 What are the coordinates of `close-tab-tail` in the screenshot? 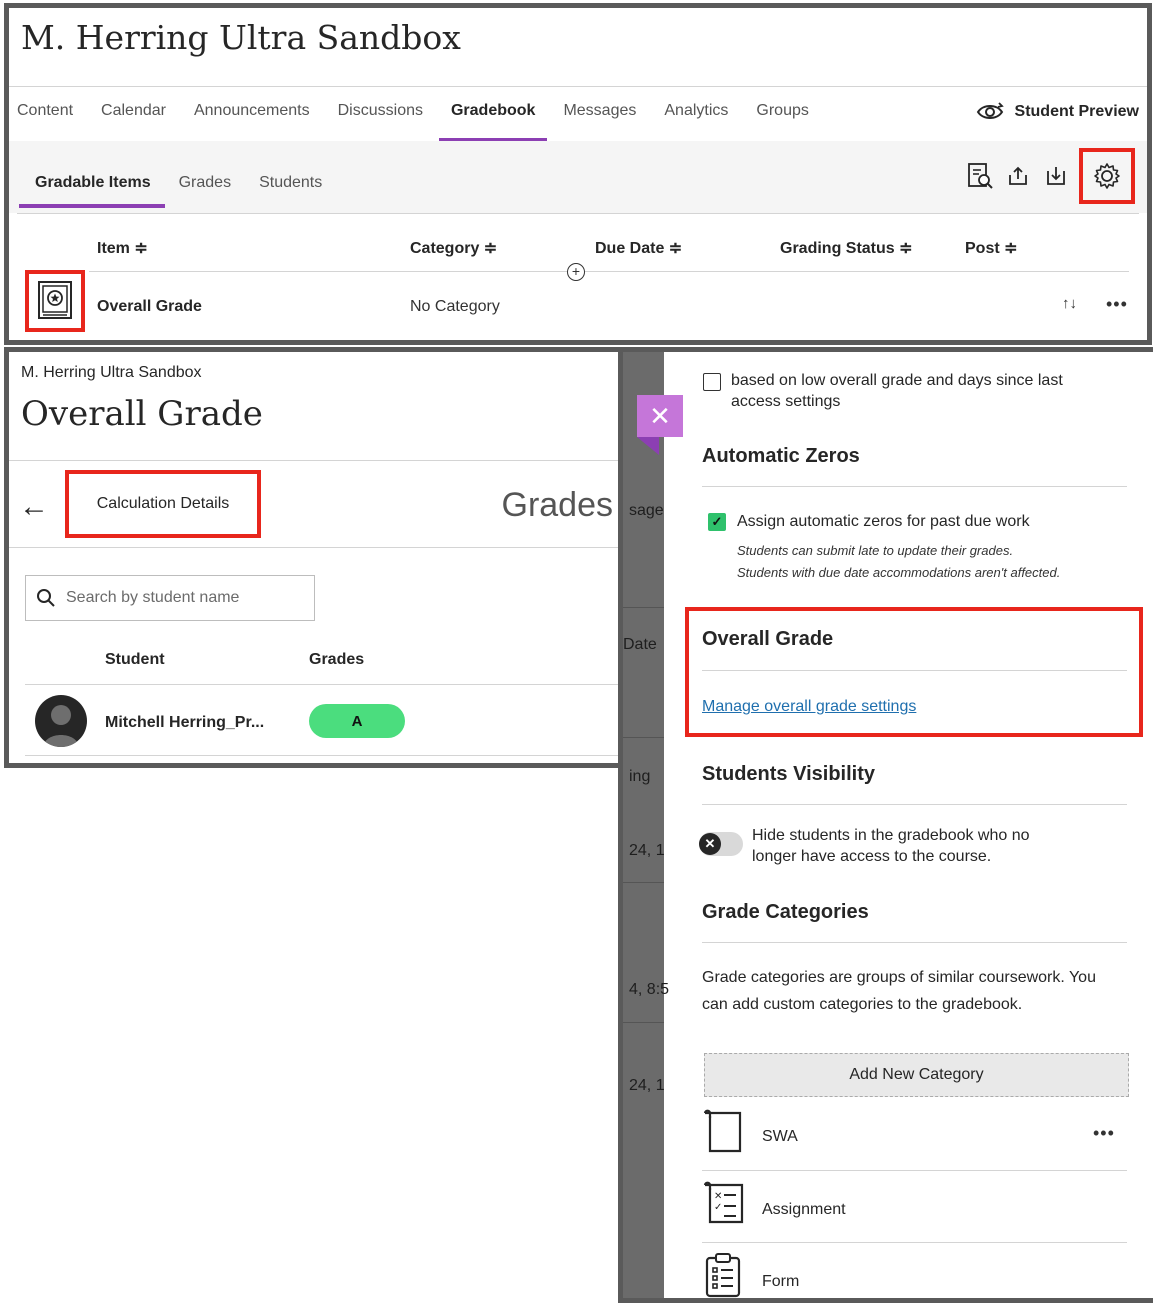 It's located at (648, 446).